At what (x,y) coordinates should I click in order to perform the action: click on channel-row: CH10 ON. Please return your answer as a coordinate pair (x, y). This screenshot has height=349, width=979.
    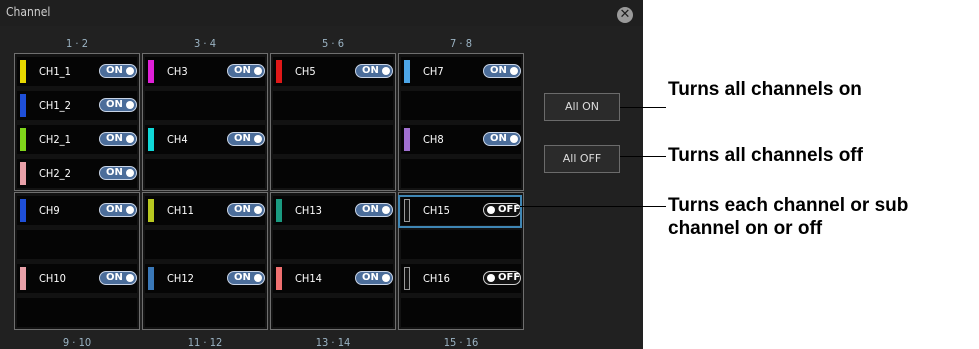
    Looking at the image, I should click on (77, 278).